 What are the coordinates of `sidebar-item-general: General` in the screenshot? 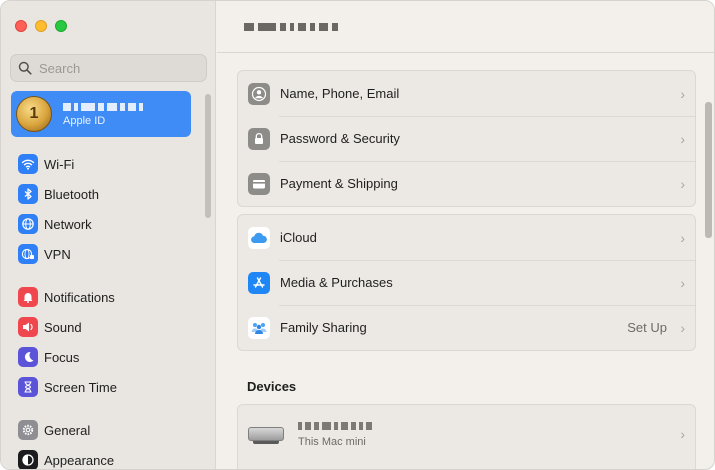 It's located at (101, 430).